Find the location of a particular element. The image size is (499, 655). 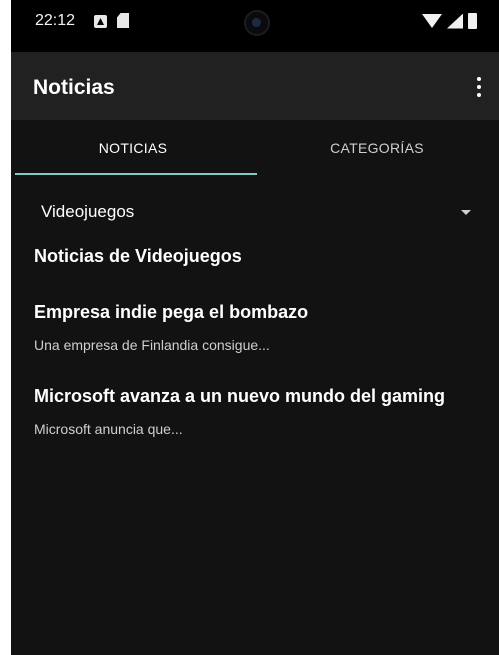

status-icons is located at coordinates (449, 21).